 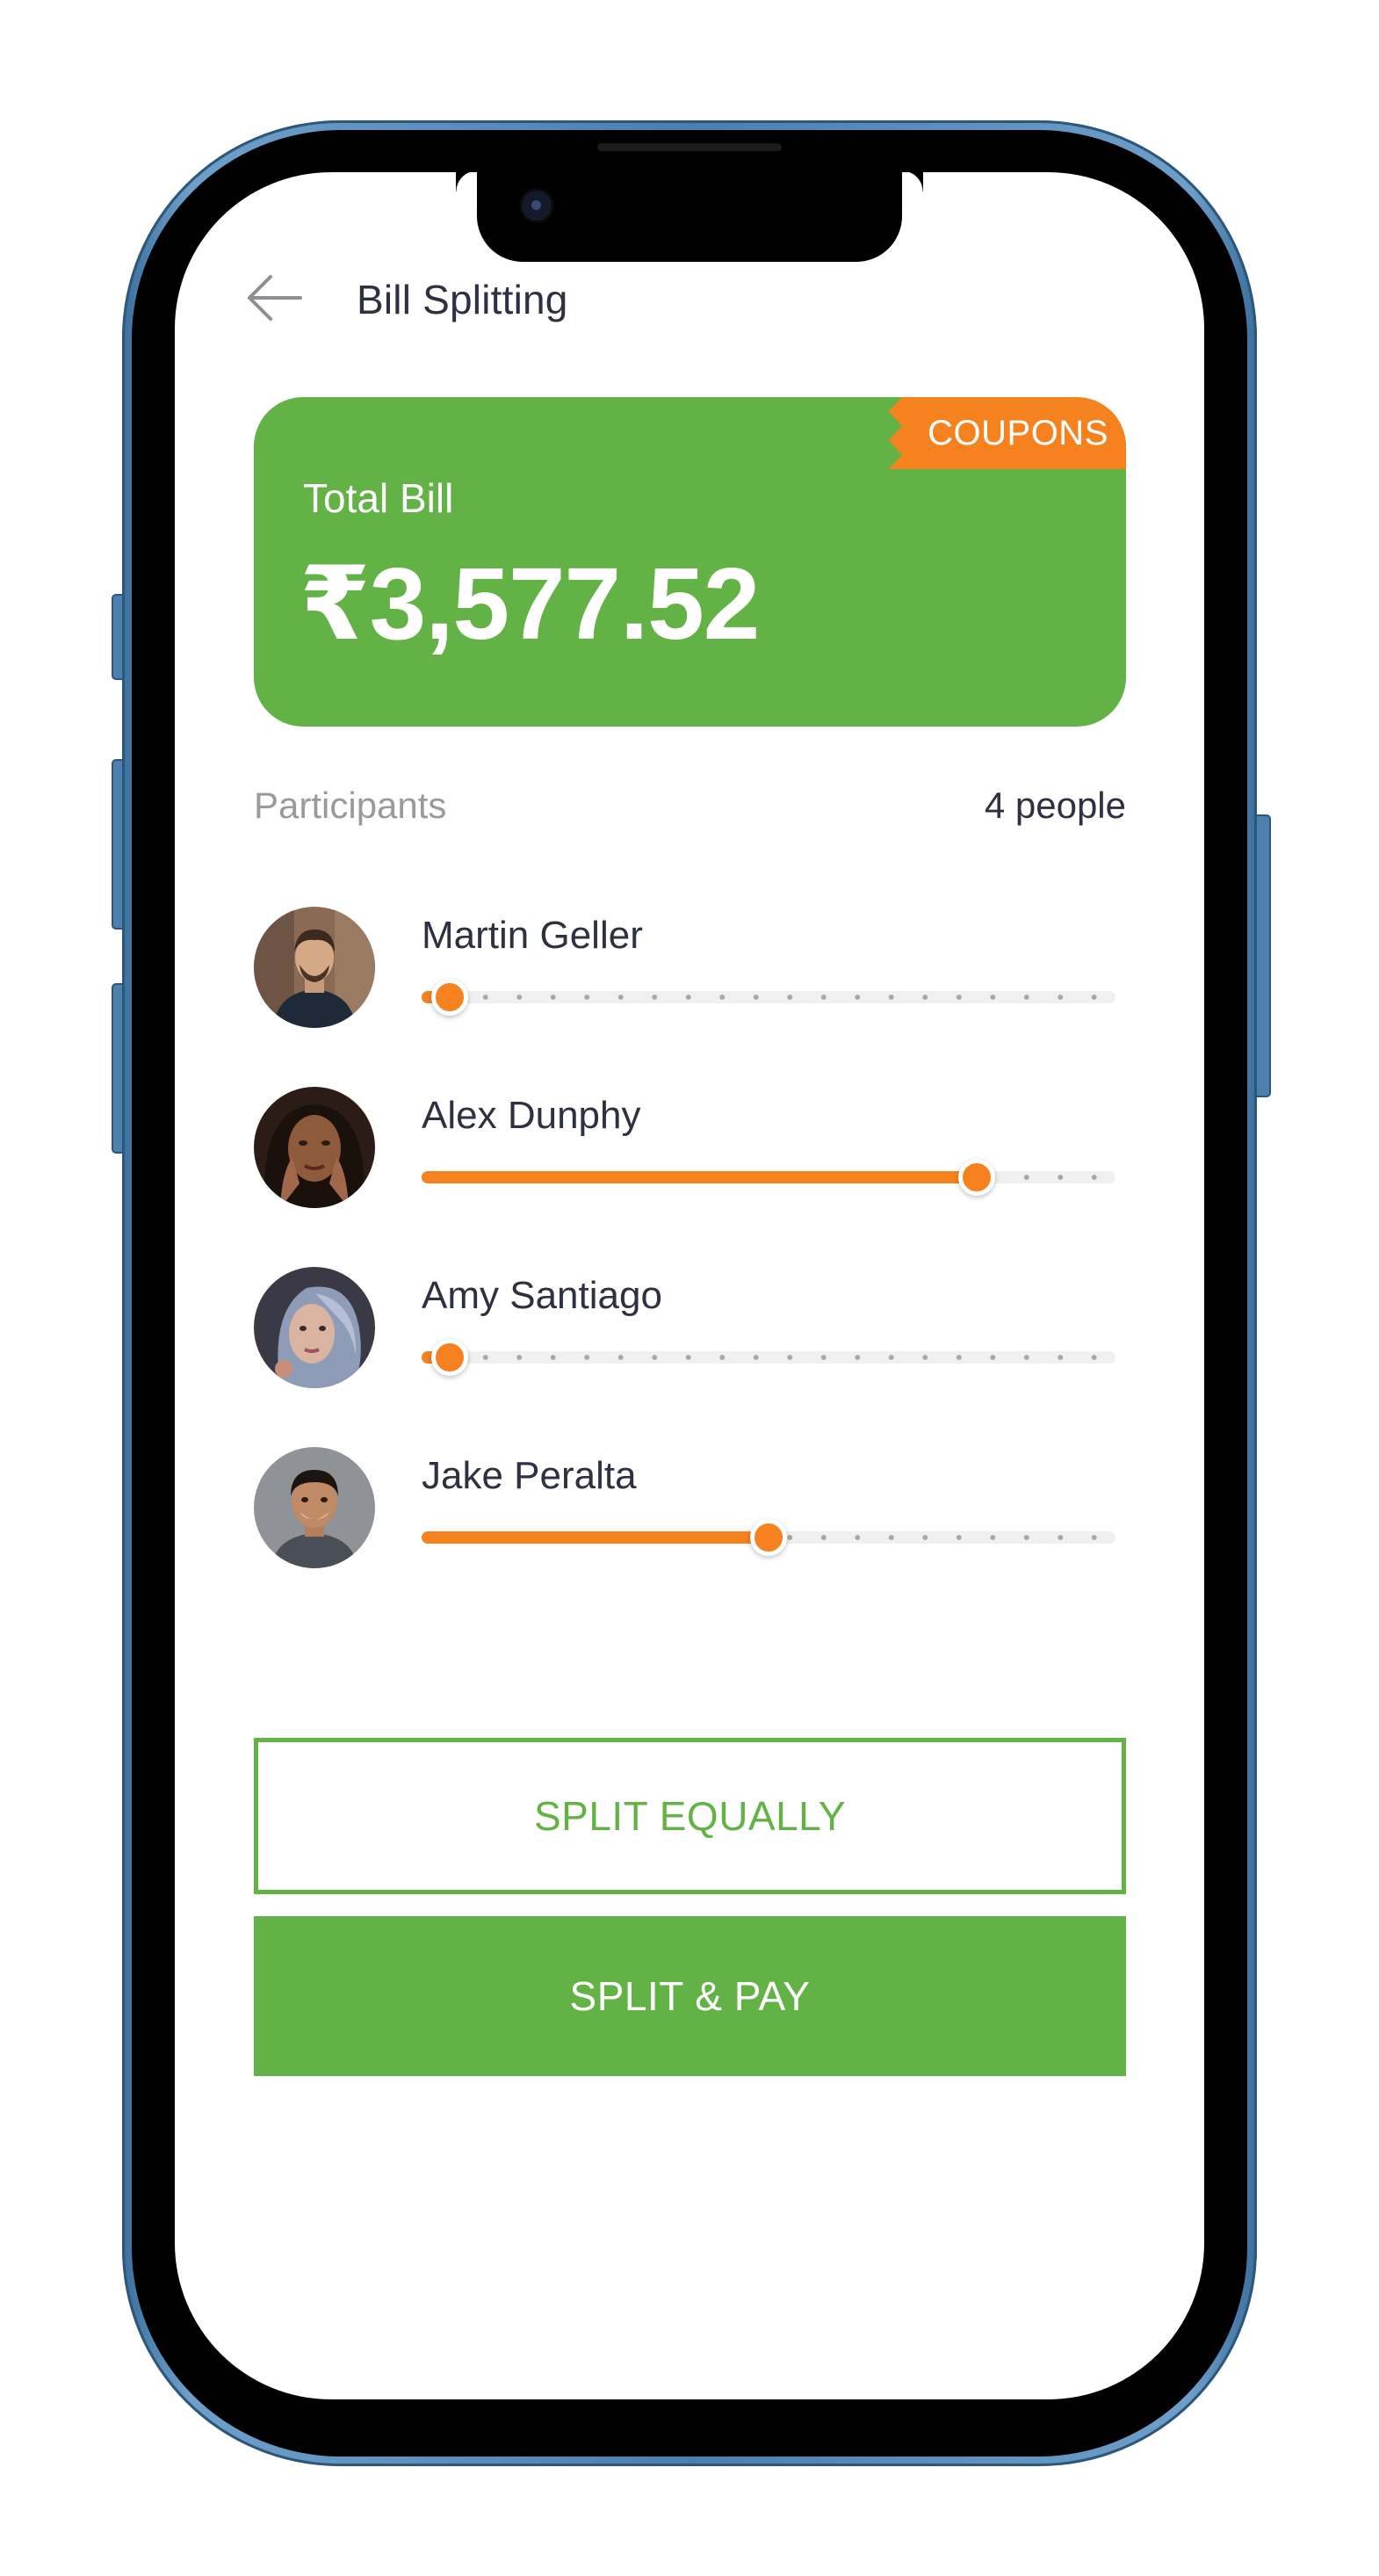 I want to click on coupons-label: COUPONS, so click(x=1018, y=433).